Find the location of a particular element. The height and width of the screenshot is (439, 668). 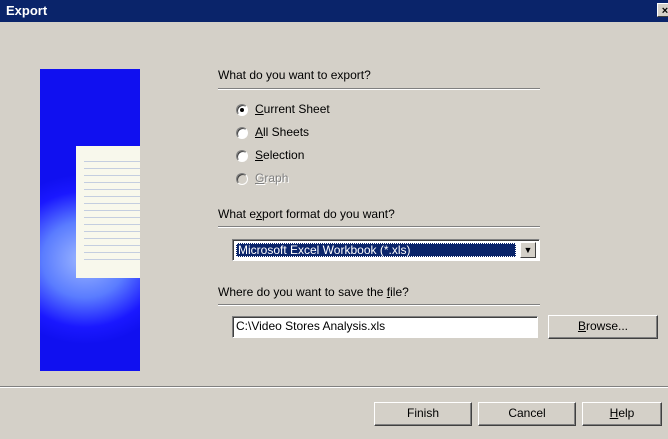

separator-what is located at coordinates (379, 89).